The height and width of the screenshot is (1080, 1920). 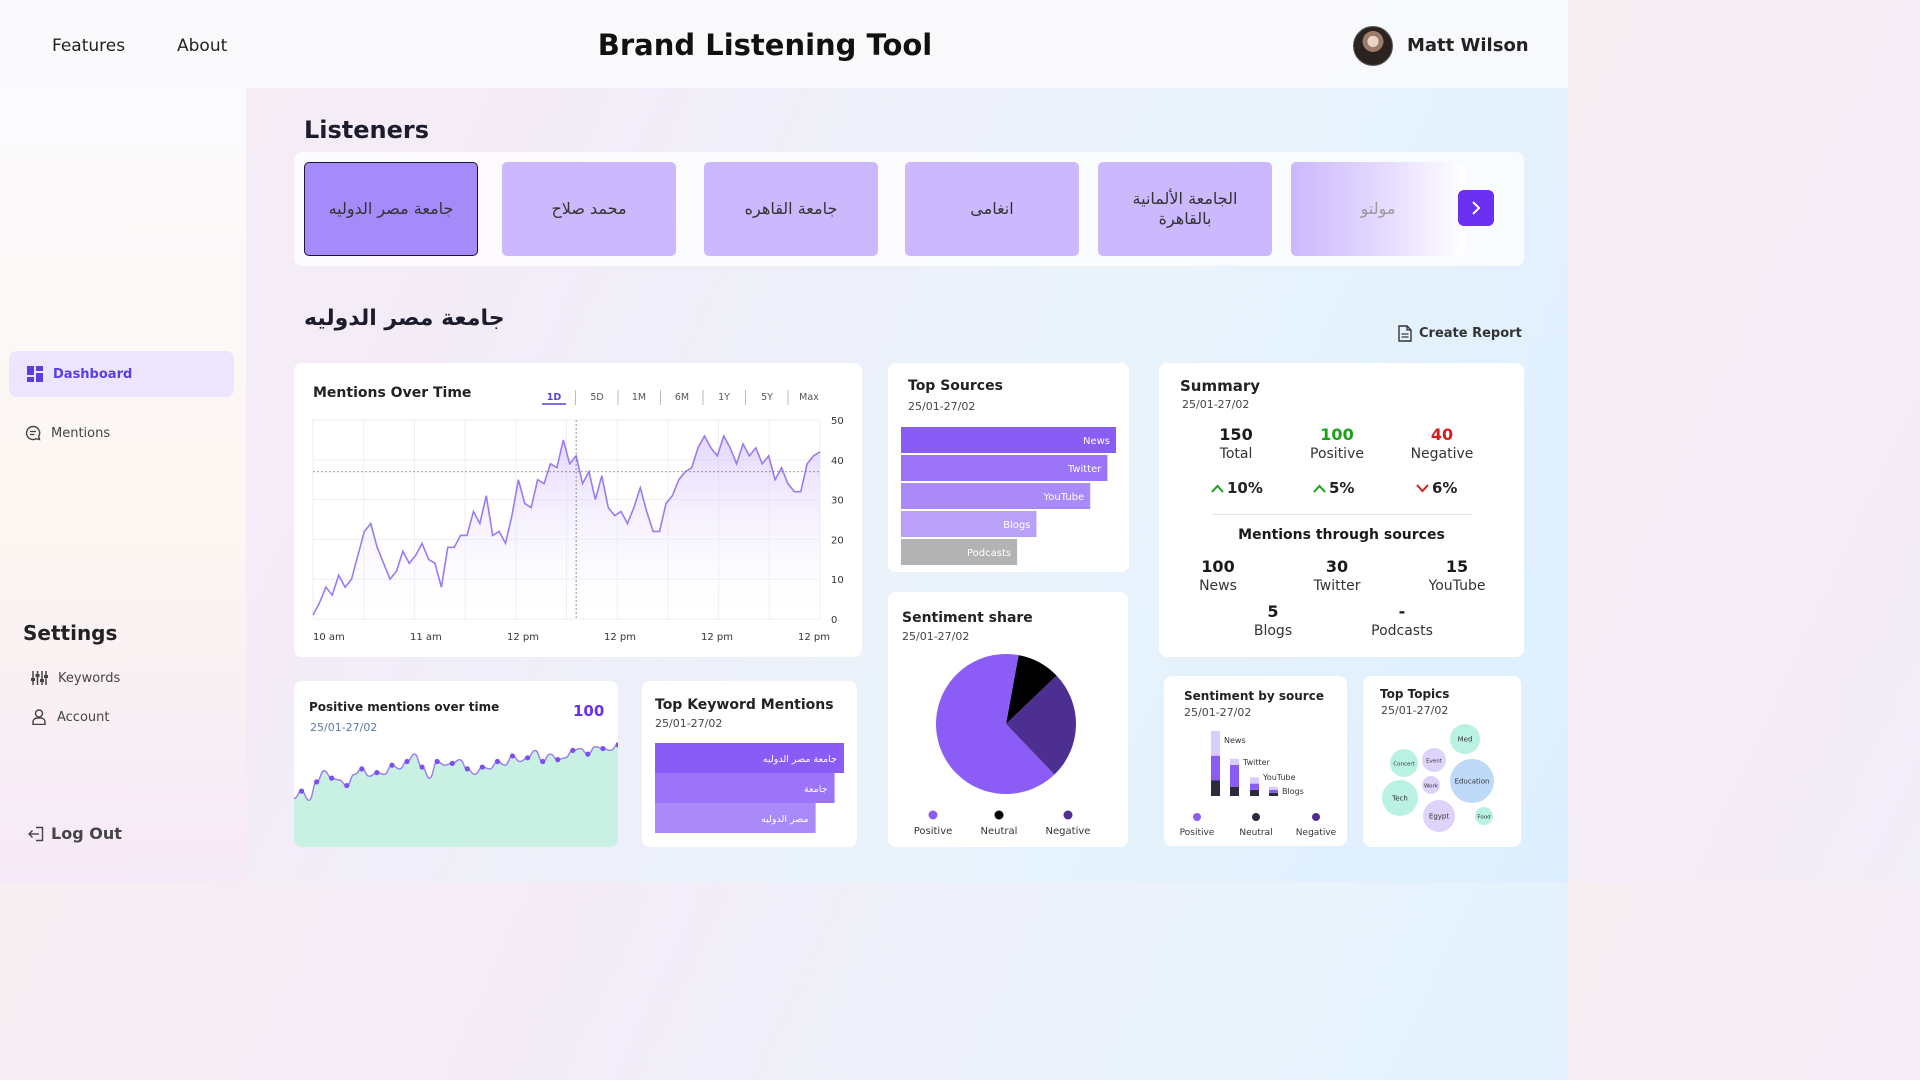 What do you see at coordinates (426, 637) in the screenshot?
I see `x-tick-label: 11 am` at bounding box center [426, 637].